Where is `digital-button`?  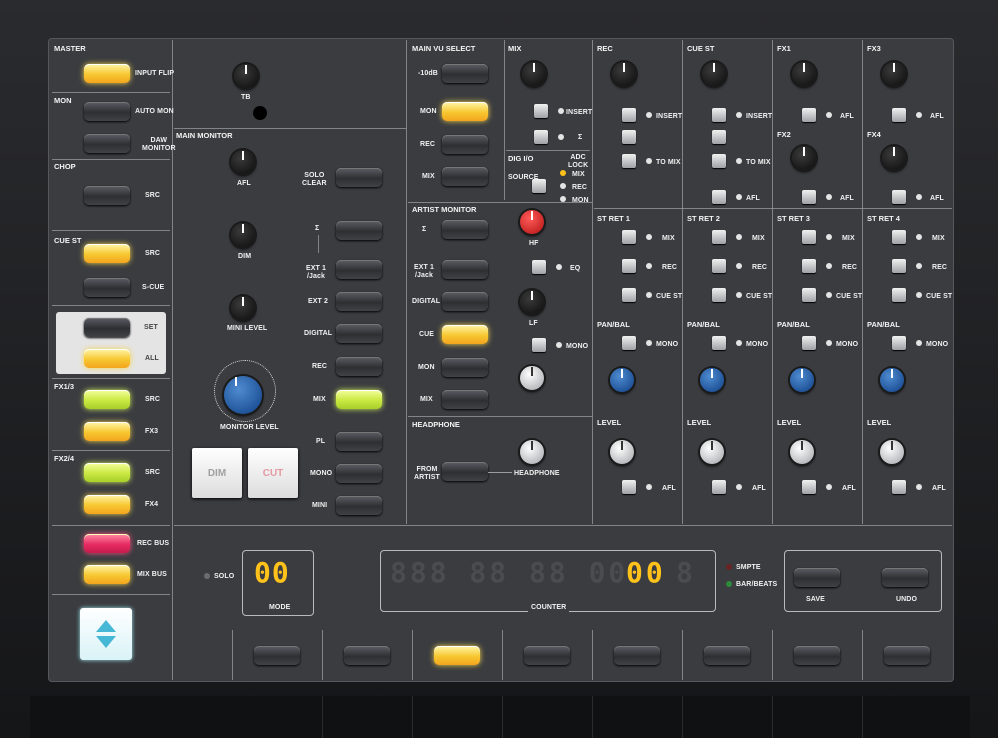 digital-button is located at coordinates (359, 333).